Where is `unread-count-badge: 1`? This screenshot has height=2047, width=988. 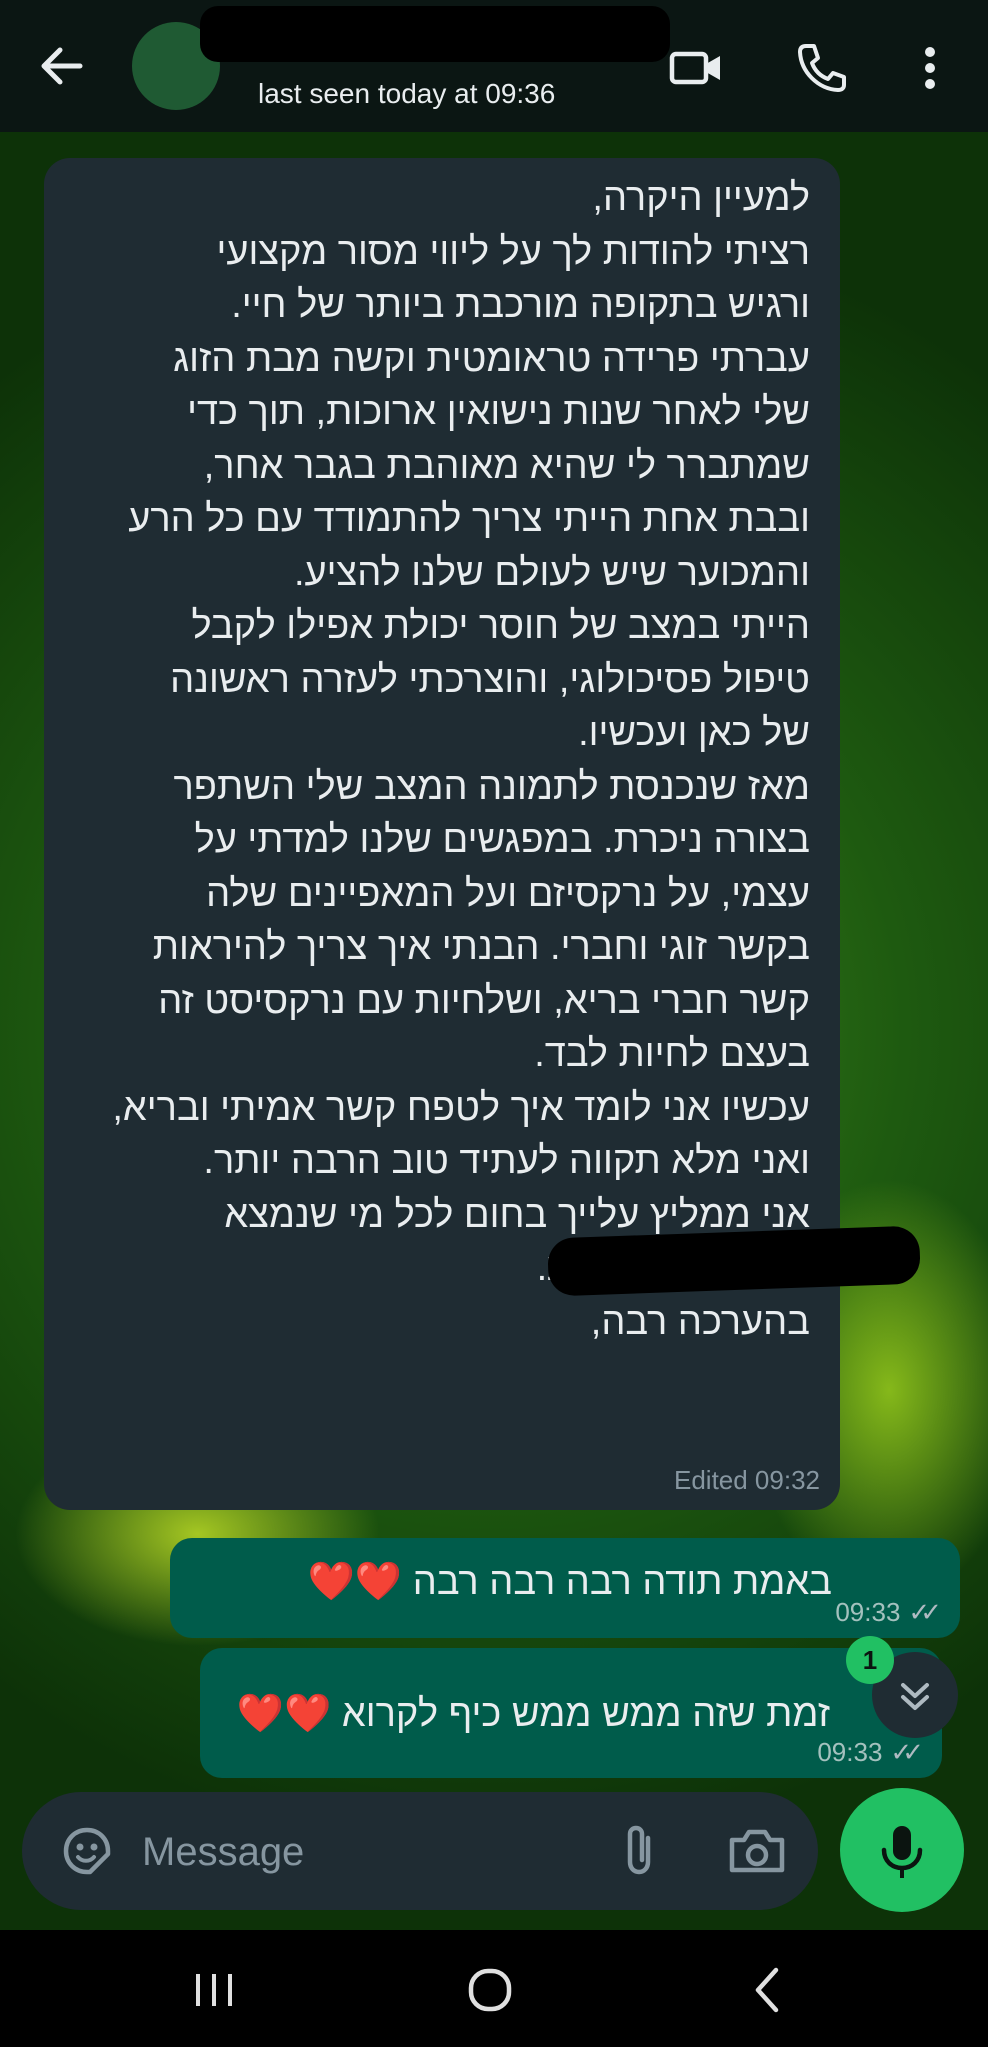
unread-count-badge: 1 is located at coordinates (870, 1660).